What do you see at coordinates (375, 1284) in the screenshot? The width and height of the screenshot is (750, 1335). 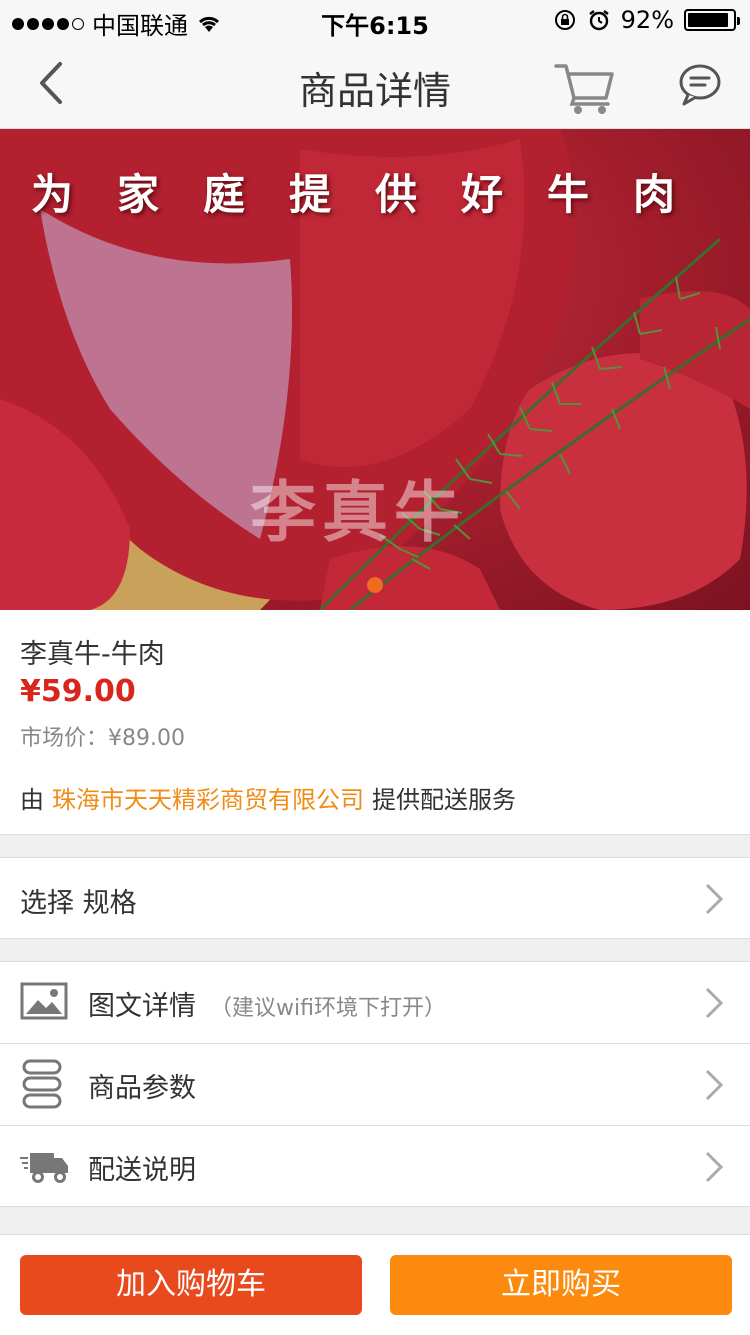 I see `bottom-action-bar: 加入购物车 立即购买` at bounding box center [375, 1284].